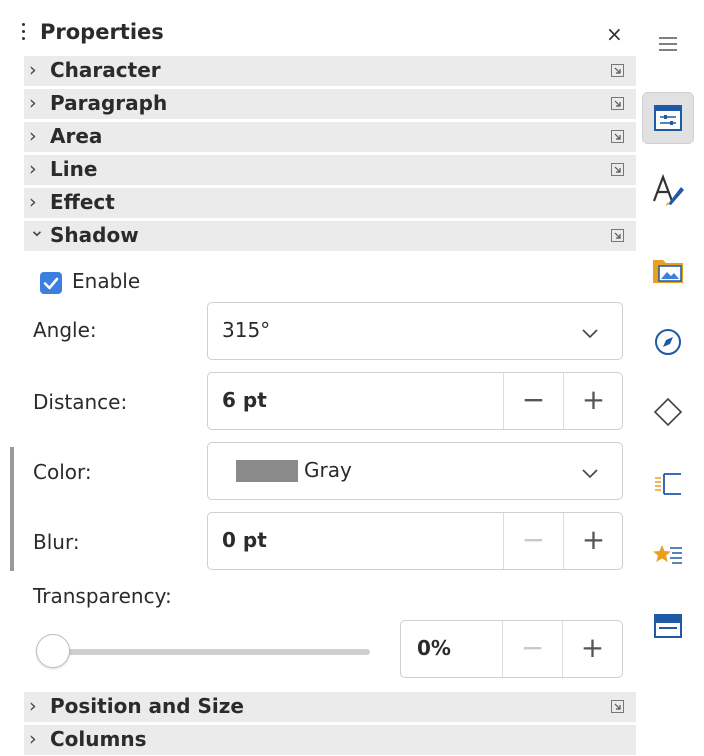 The width and height of the screenshot is (704, 756). What do you see at coordinates (147, 706) in the screenshot?
I see `section-label: Position and Size` at bounding box center [147, 706].